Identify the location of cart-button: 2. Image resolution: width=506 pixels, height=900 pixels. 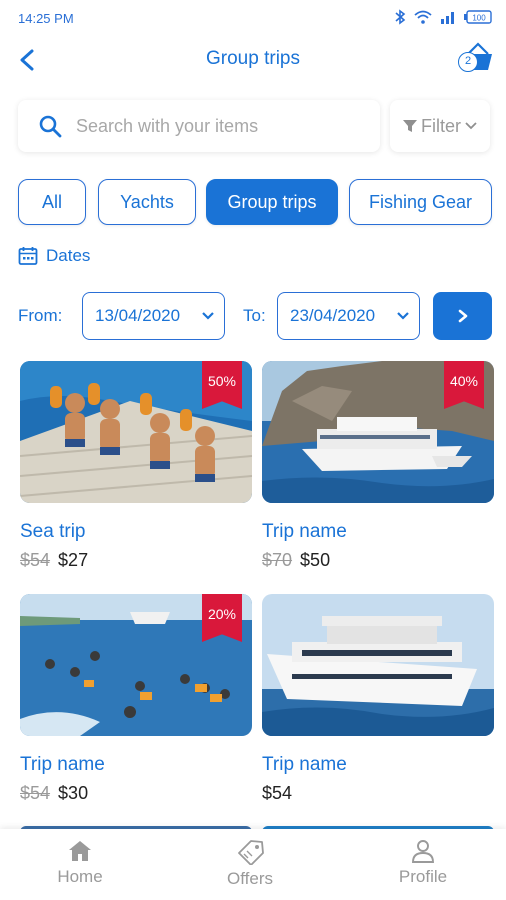
(474, 58).